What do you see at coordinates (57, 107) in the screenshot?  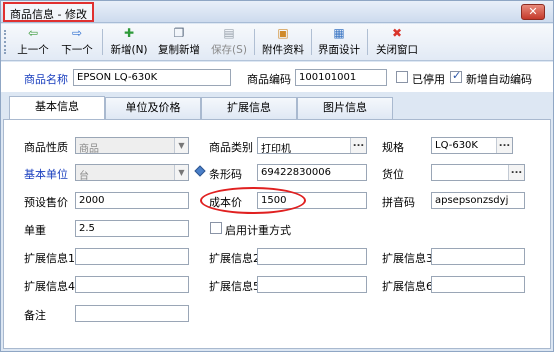 I see `tab-basic-info: 基本信息` at bounding box center [57, 107].